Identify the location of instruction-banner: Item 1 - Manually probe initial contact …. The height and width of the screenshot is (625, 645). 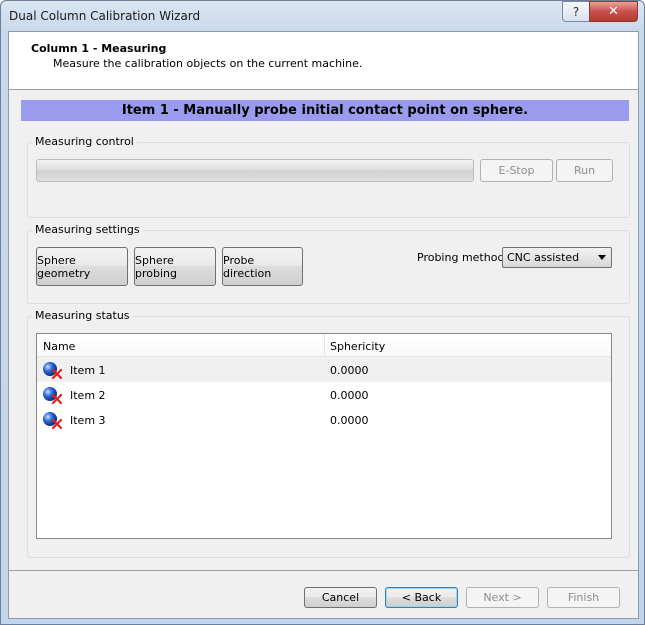
(325, 110).